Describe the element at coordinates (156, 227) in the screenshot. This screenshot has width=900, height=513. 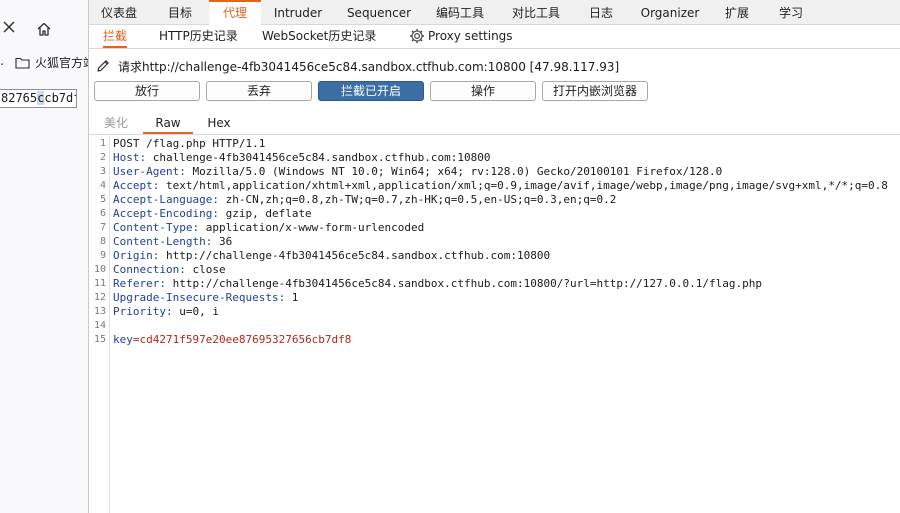
I see `header-name: Content-Type:` at that location.